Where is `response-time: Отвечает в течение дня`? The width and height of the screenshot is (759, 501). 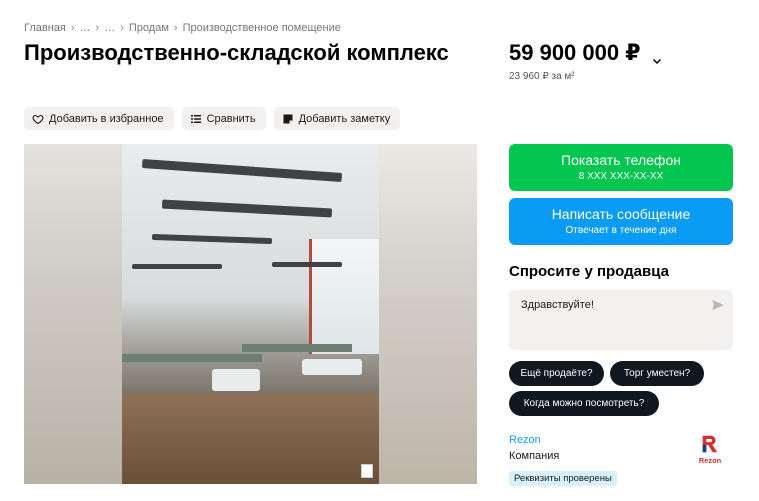
response-time: Отвечает в течение дня is located at coordinates (621, 230).